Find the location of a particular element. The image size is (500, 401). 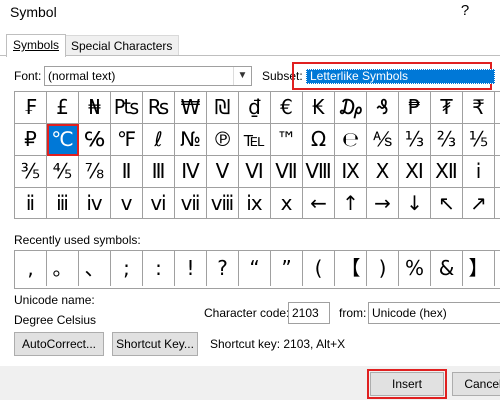

symbol-cell: ₹ is located at coordinates (479, 108).